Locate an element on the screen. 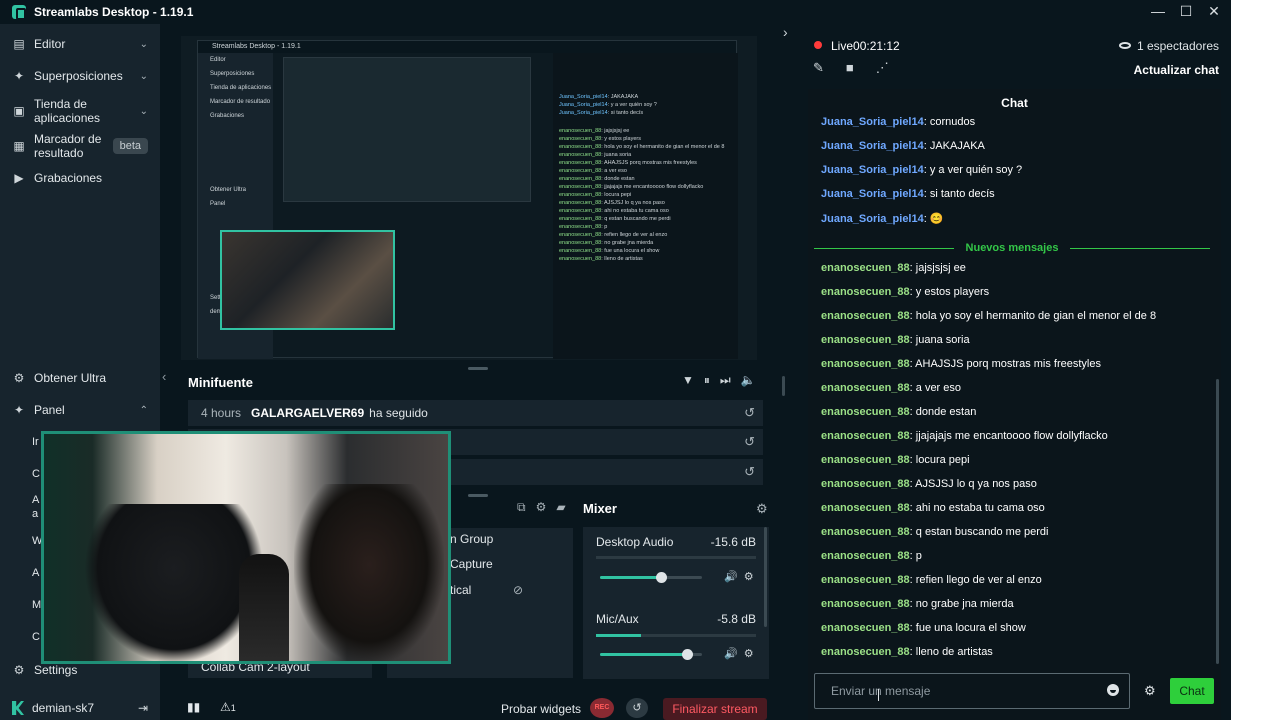 This screenshot has height=720, width=1280. chat-input-box is located at coordinates (972, 691).